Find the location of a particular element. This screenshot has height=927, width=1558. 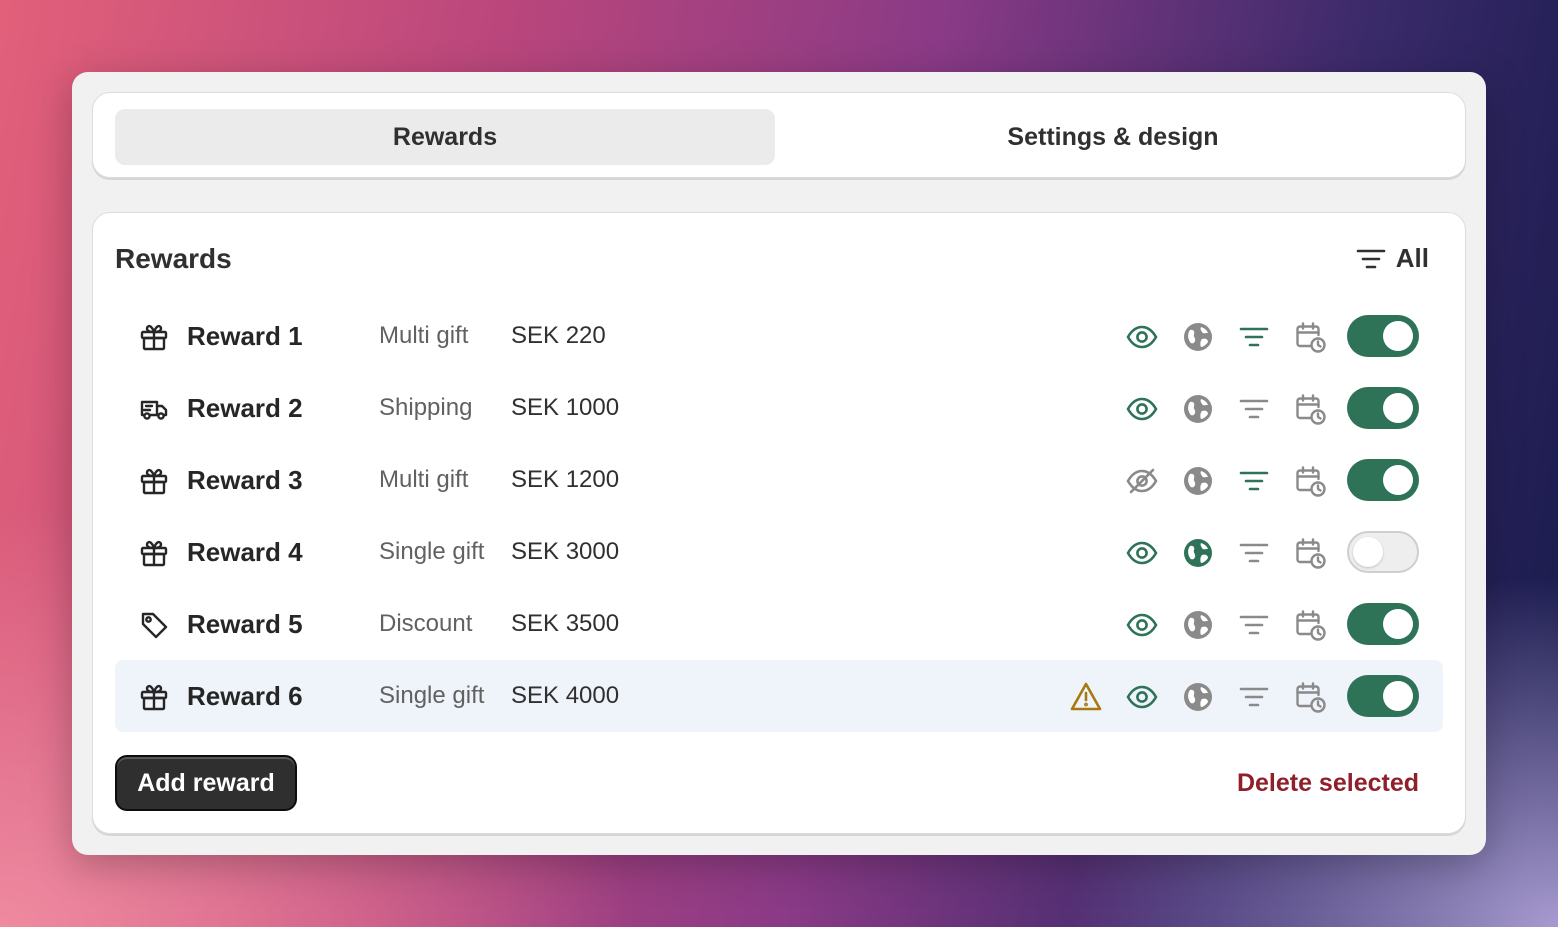

add-reward-button: Add reward is located at coordinates (206, 783).